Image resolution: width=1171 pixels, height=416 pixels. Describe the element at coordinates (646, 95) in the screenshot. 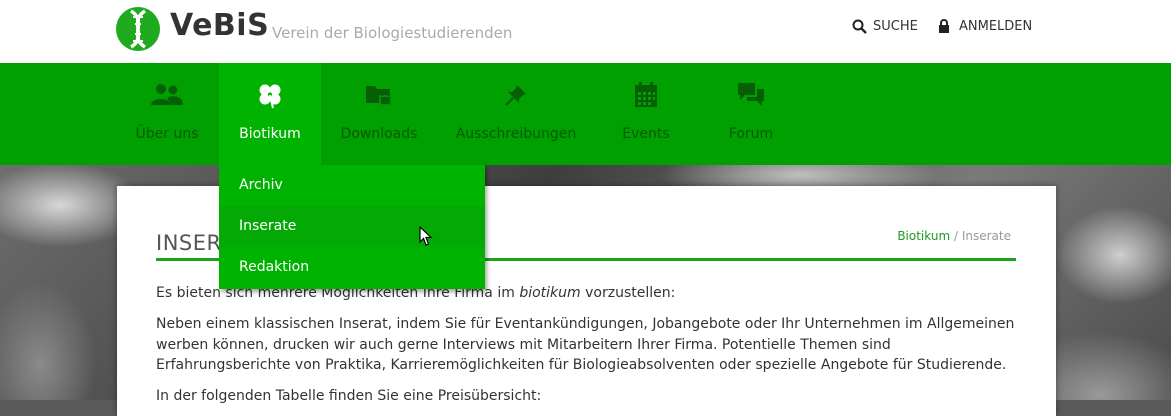

I see `calendar-icon` at that location.